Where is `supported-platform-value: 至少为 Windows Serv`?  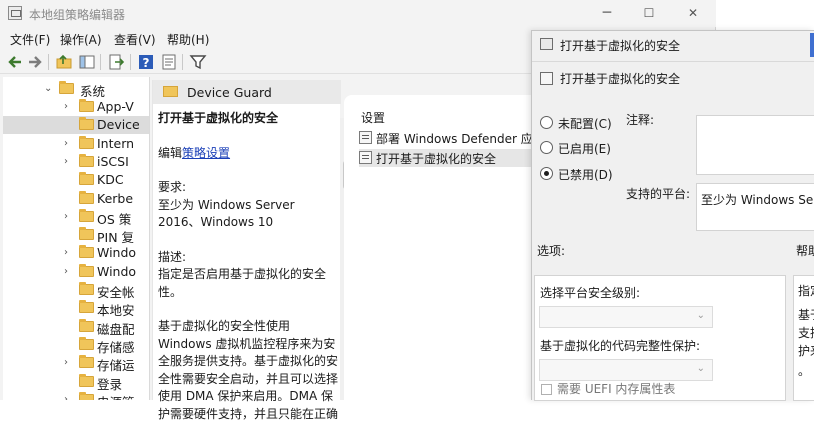 supported-platform-value: 至少为 Windows Serv is located at coordinates (757, 200).